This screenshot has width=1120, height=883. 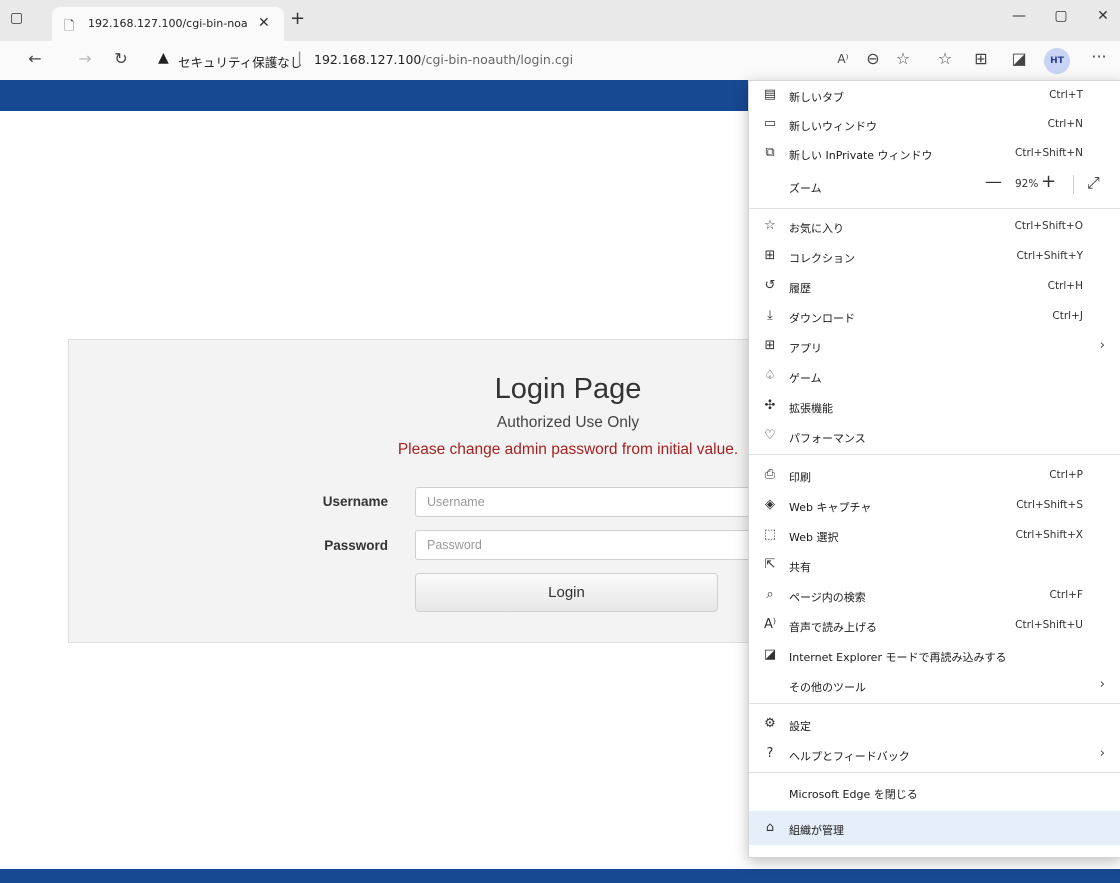 I want to click on close-tab-icon: ✕, so click(x=264, y=23).